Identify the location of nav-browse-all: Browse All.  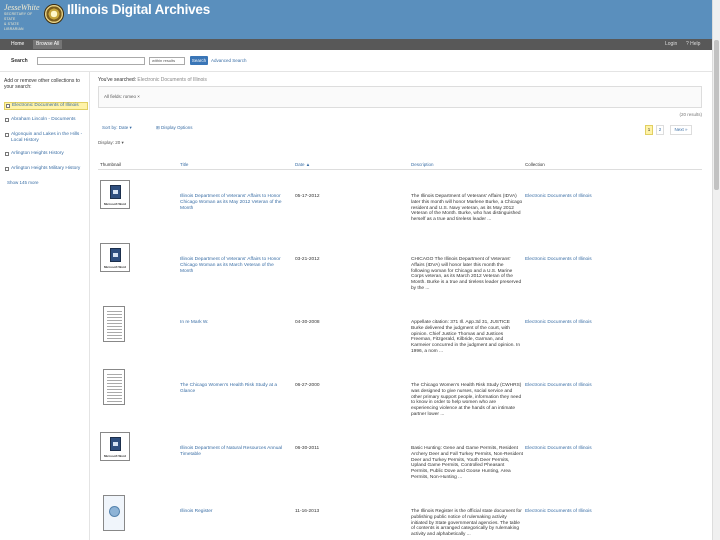
(48, 44).